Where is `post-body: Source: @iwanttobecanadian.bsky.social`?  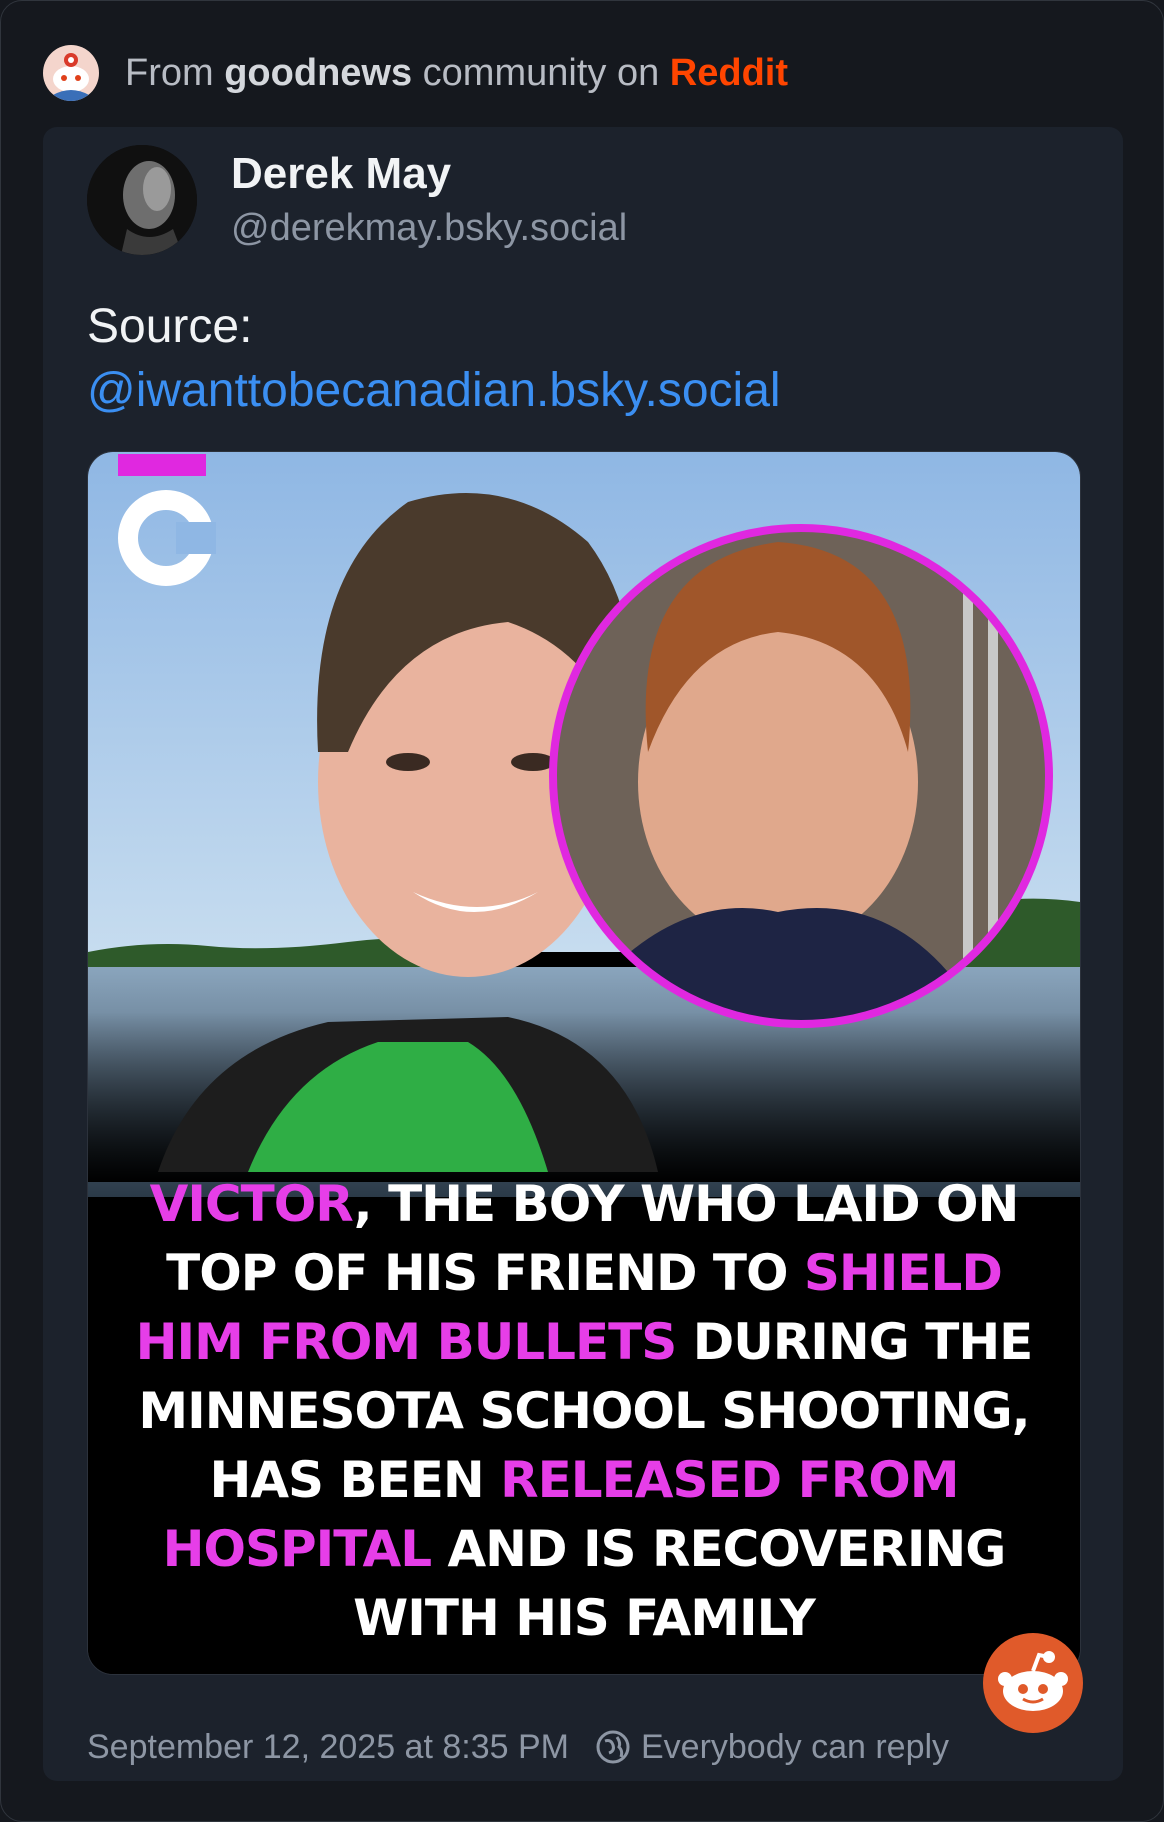 post-body: Source: @iwanttobecanadian.bsky.social is located at coordinates (434, 359).